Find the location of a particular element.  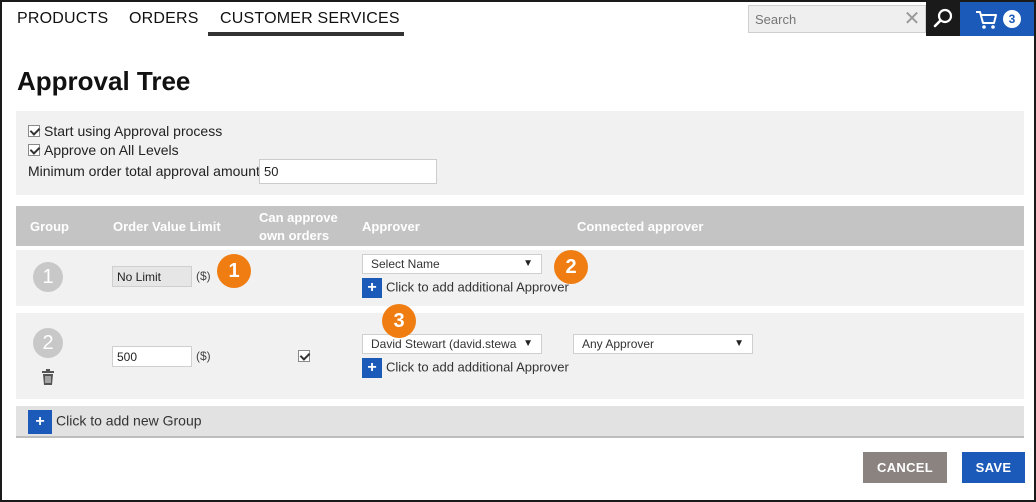

callout-badge-3: 3 is located at coordinates (399, 321).